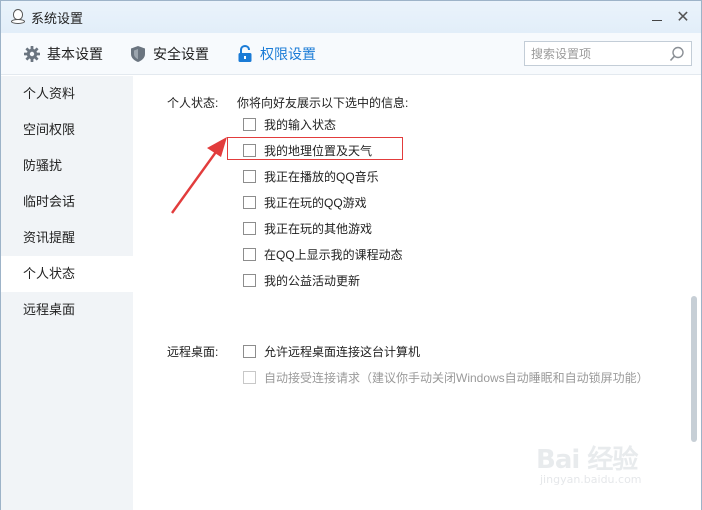  Describe the element at coordinates (67, 166) in the screenshot. I see `sidebar-item-anti-harassment: 防骚扰` at that location.